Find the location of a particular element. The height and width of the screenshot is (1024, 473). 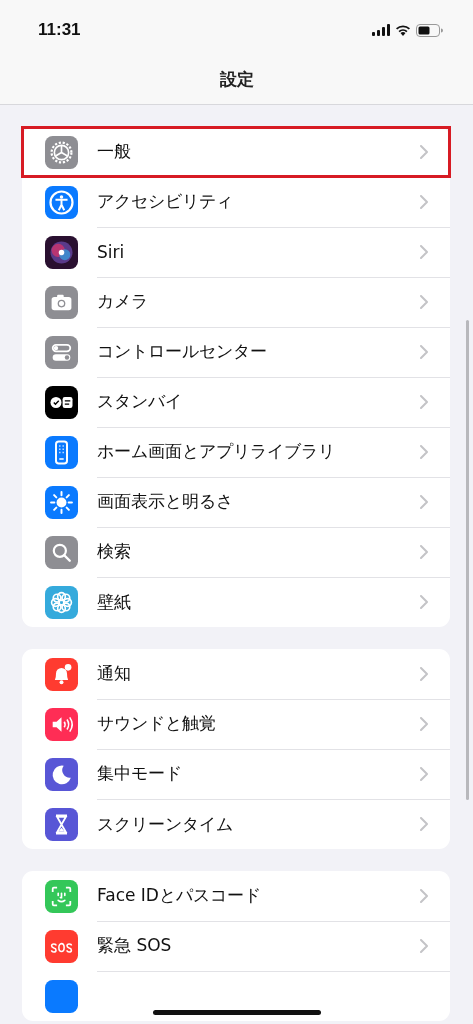

settings-row: ホーム画面とアプリライブラリ is located at coordinates (236, 452).